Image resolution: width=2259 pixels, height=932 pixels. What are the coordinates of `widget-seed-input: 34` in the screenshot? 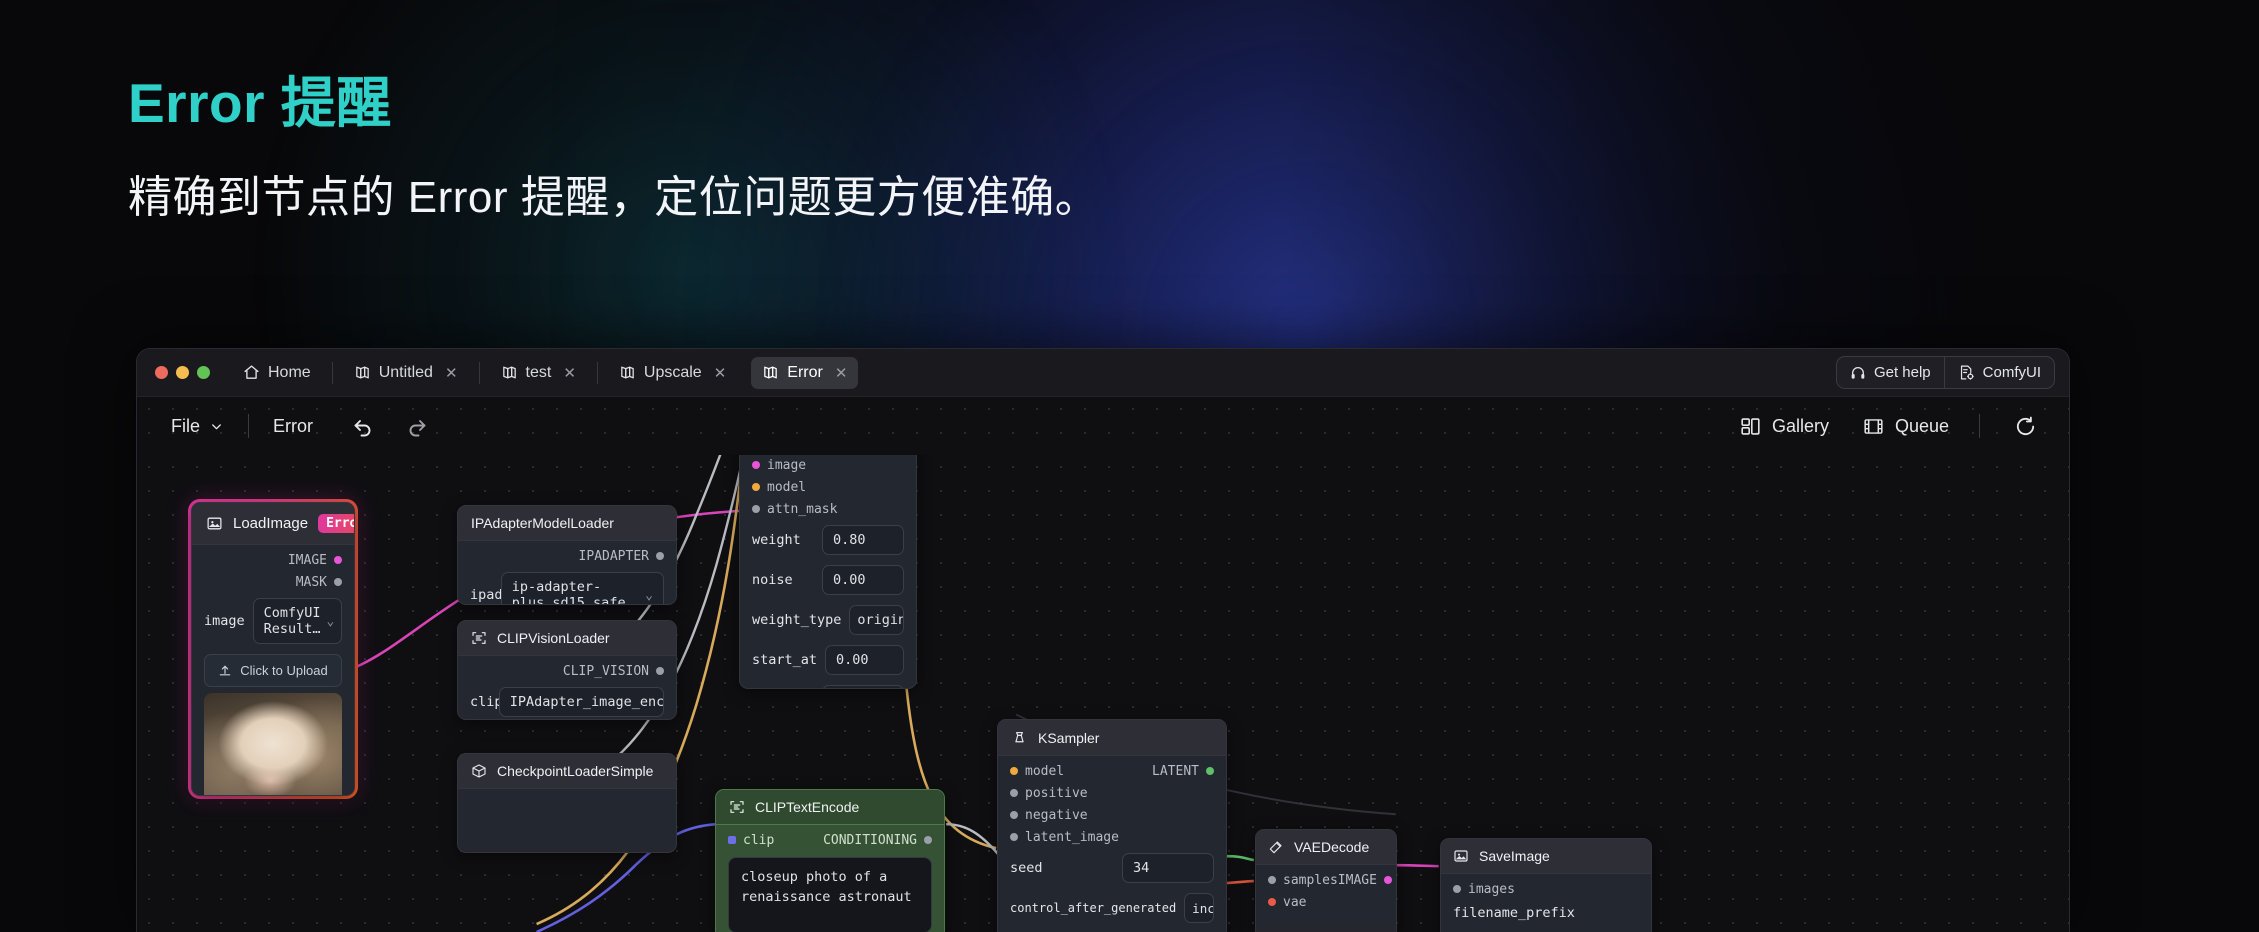 It's located at (1168, 868).